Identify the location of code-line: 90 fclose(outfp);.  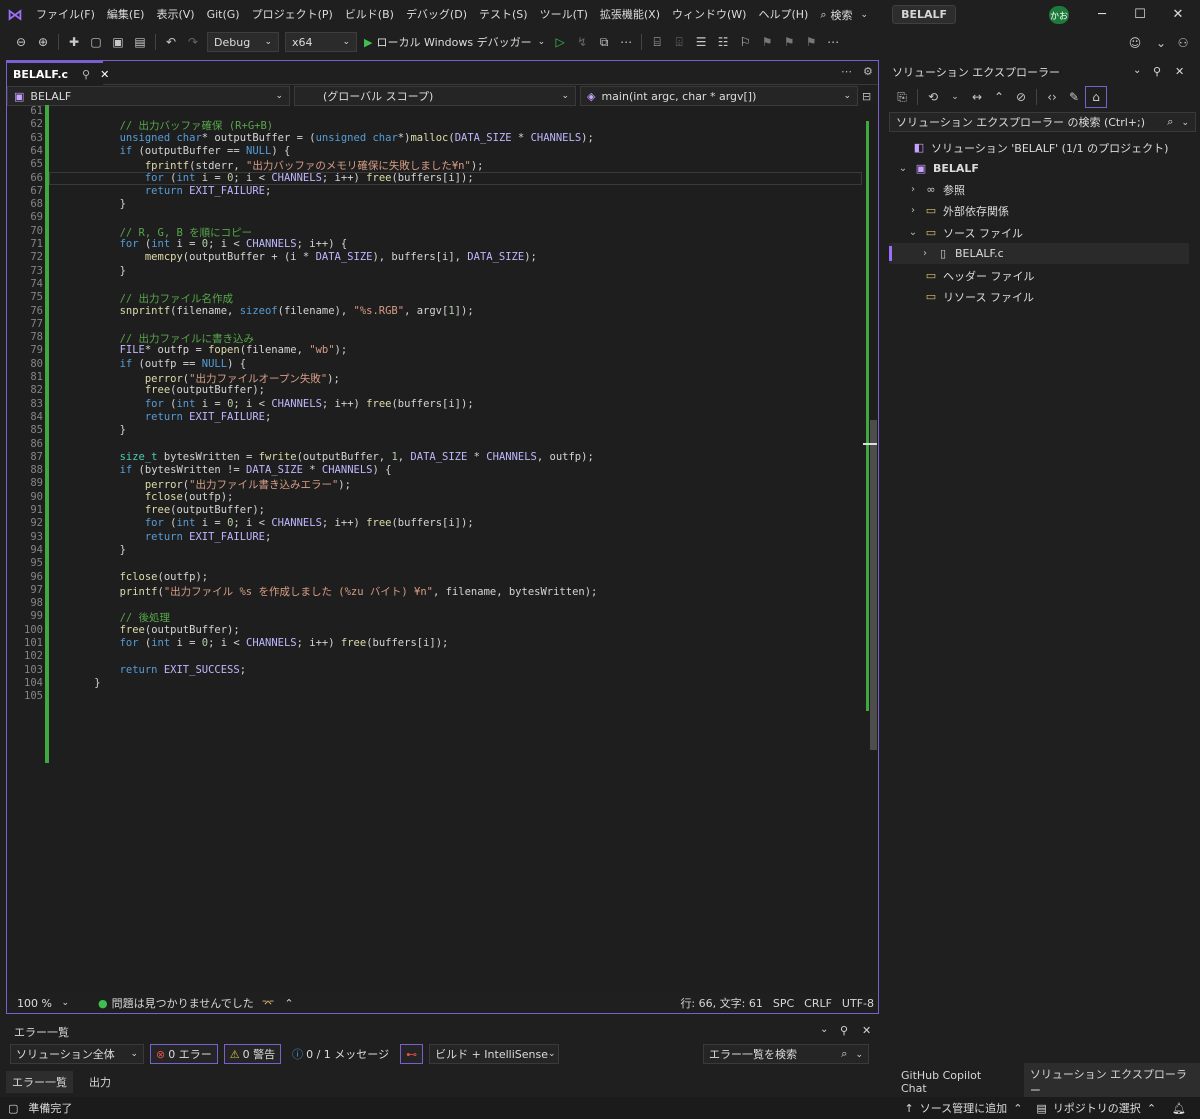
(434, 497).